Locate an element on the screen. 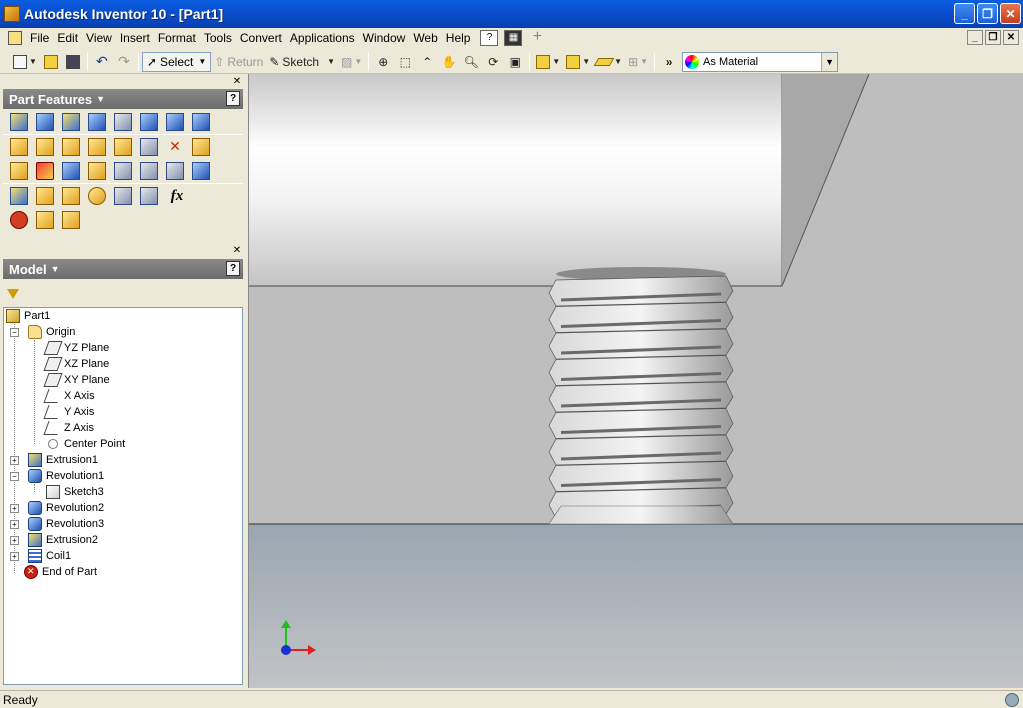 Image resolution: width=1023 pixels, height=708 pixels. menu-help: Help is located at coordinates (458, 38).